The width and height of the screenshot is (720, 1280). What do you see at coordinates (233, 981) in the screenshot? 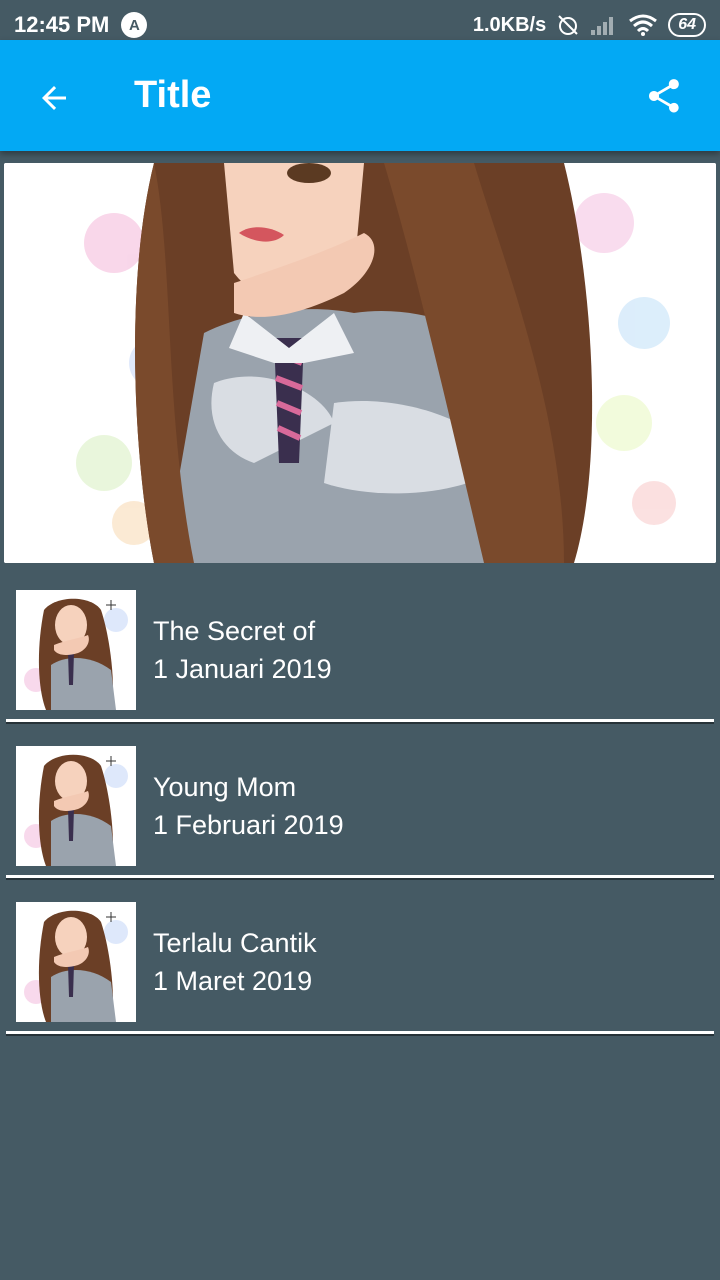
I see `item-date: 1 Maret 2019` at bounding box center [233, 981].